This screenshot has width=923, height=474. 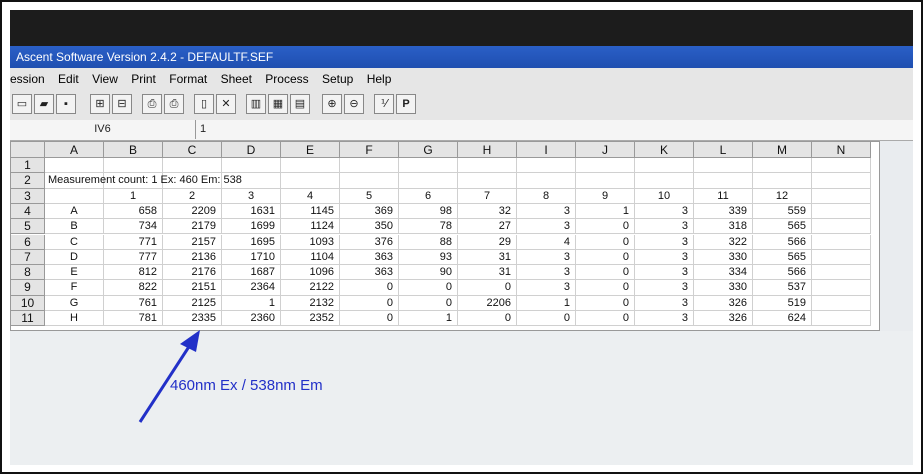 What do you see at coordinates (174, 104) in the screenshot?
I see `print-preview-icon: ⎙` at bounding box center [174, 104].